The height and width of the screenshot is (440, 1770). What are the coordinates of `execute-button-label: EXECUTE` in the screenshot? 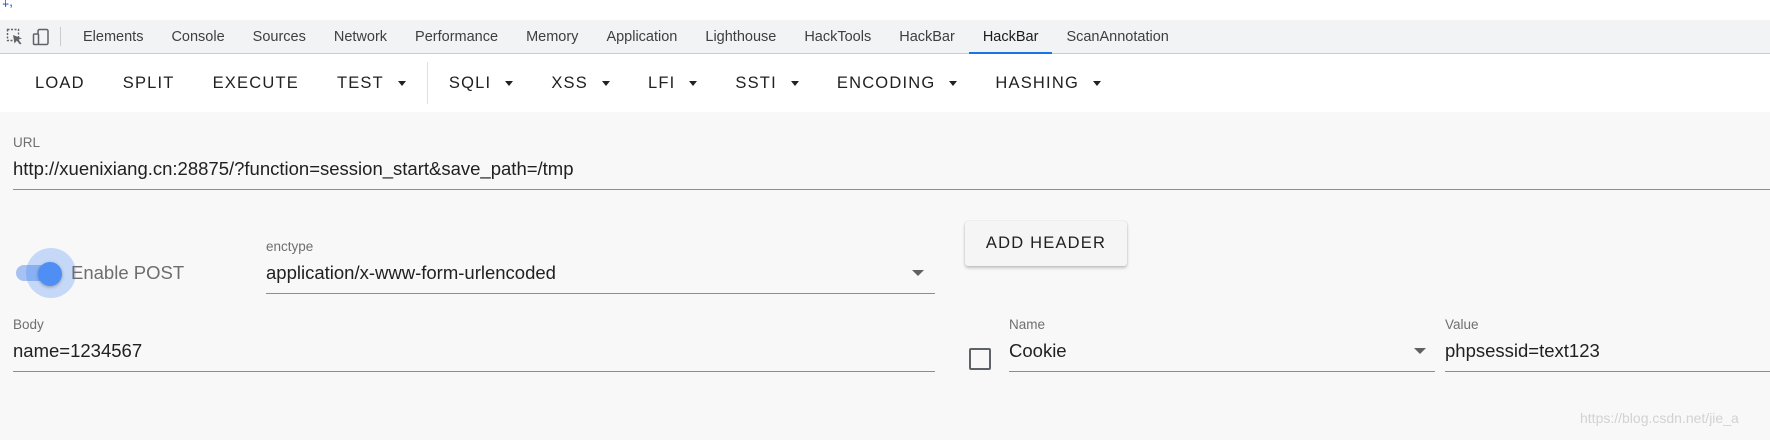 It's located at (255, 82).